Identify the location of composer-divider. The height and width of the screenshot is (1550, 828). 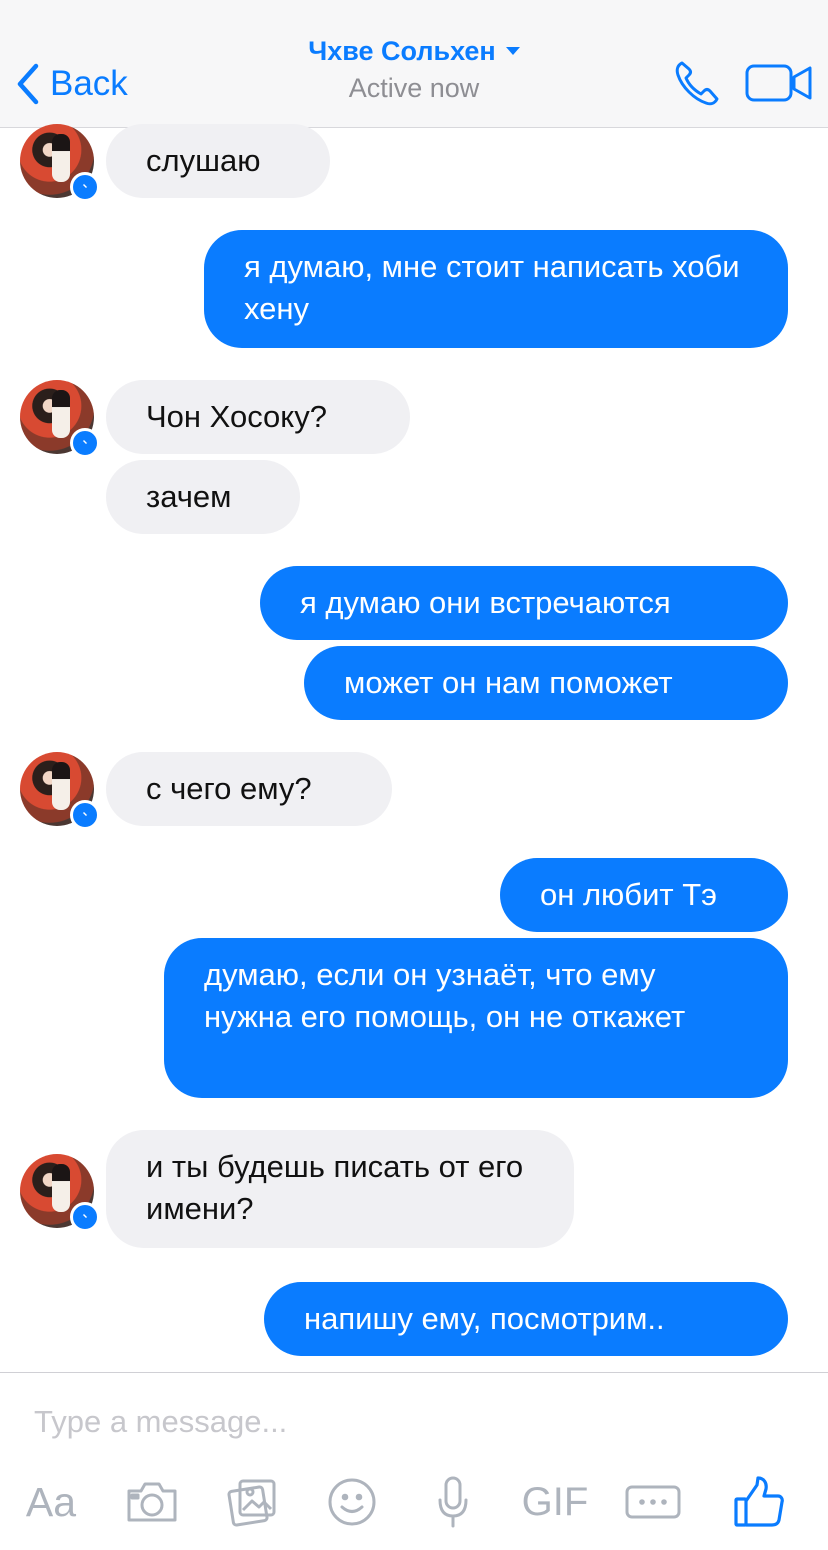
(414, 1372).